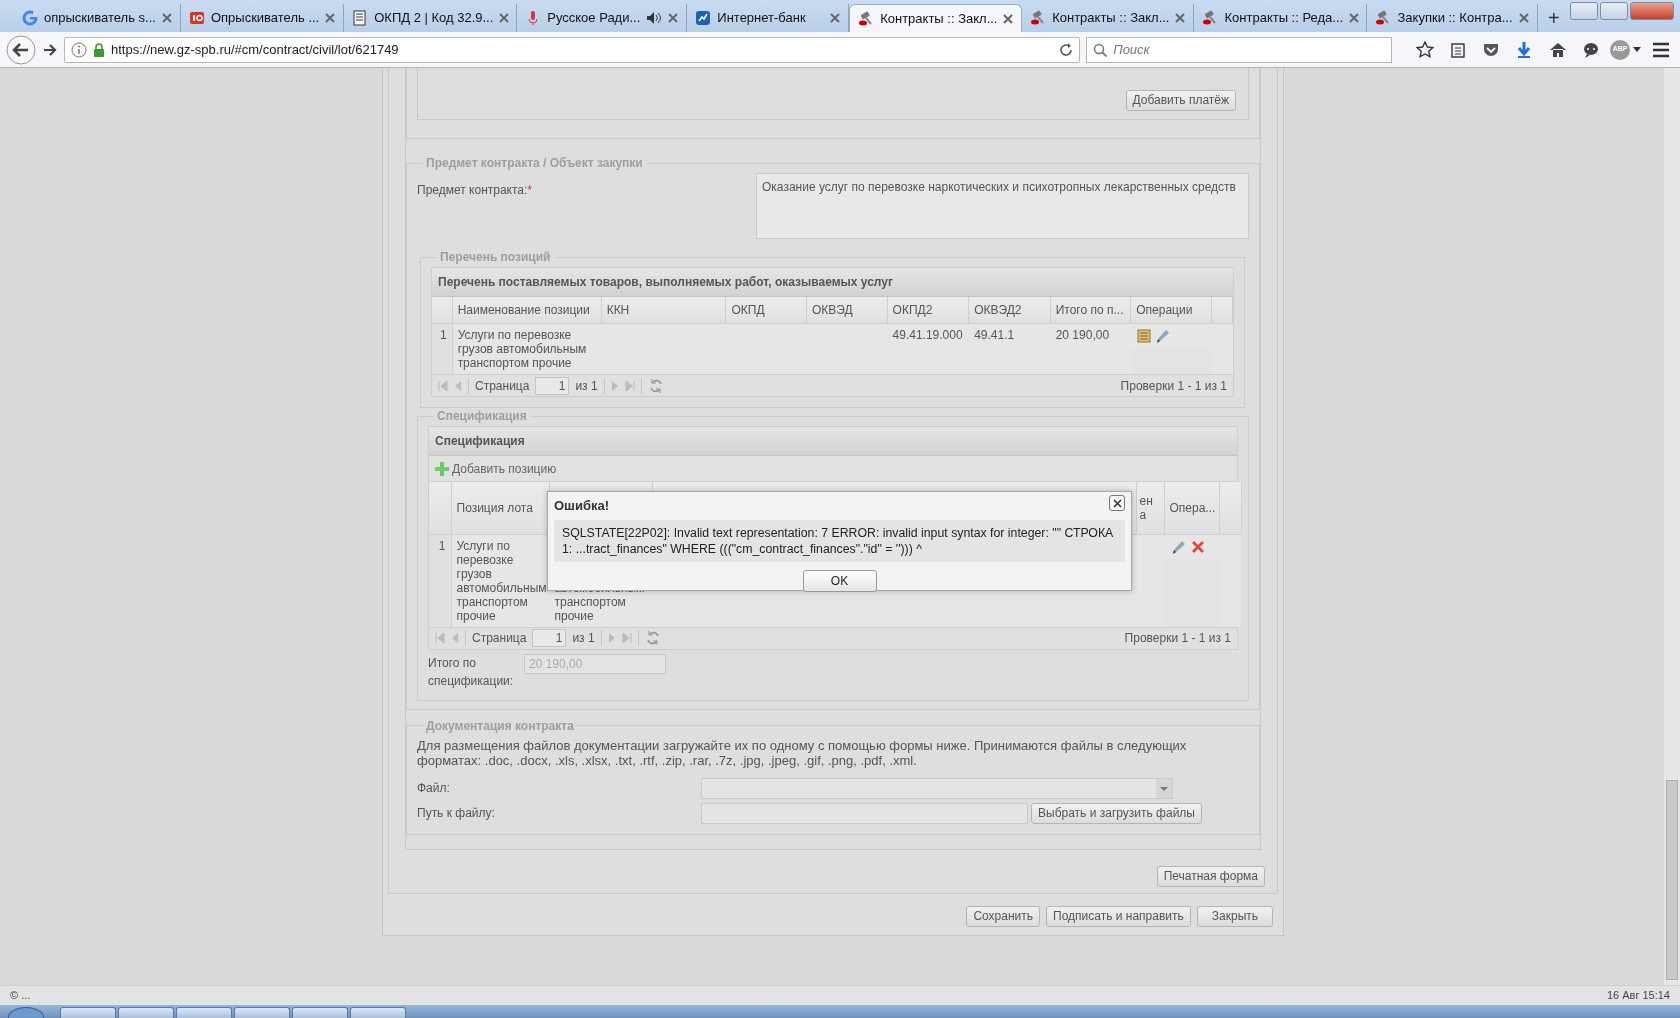 The width and height of the screenshot is (1680, 1018). I want to click on section-legend: Предмет контракта / Объект закупки, so click(534, 163).